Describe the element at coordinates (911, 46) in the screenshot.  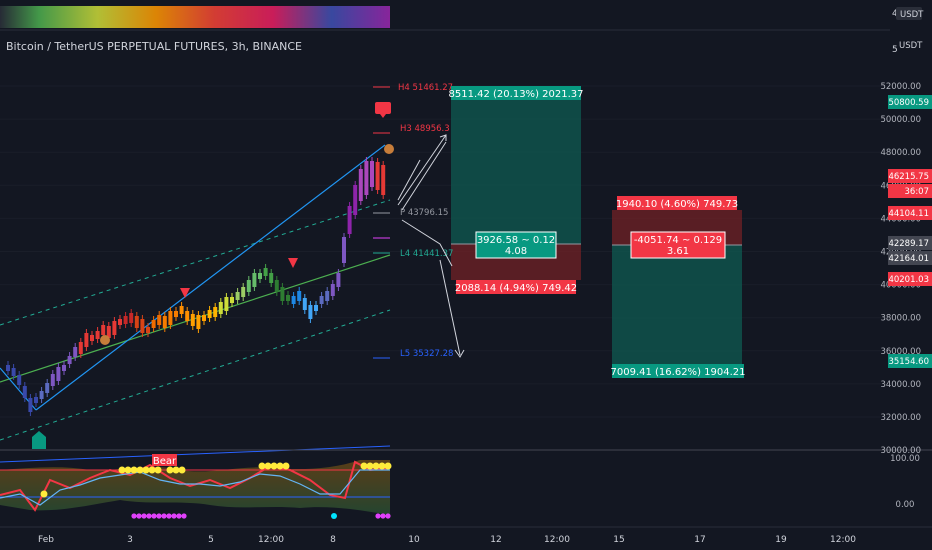
I see `currency-main-badge: USDT` at that location.